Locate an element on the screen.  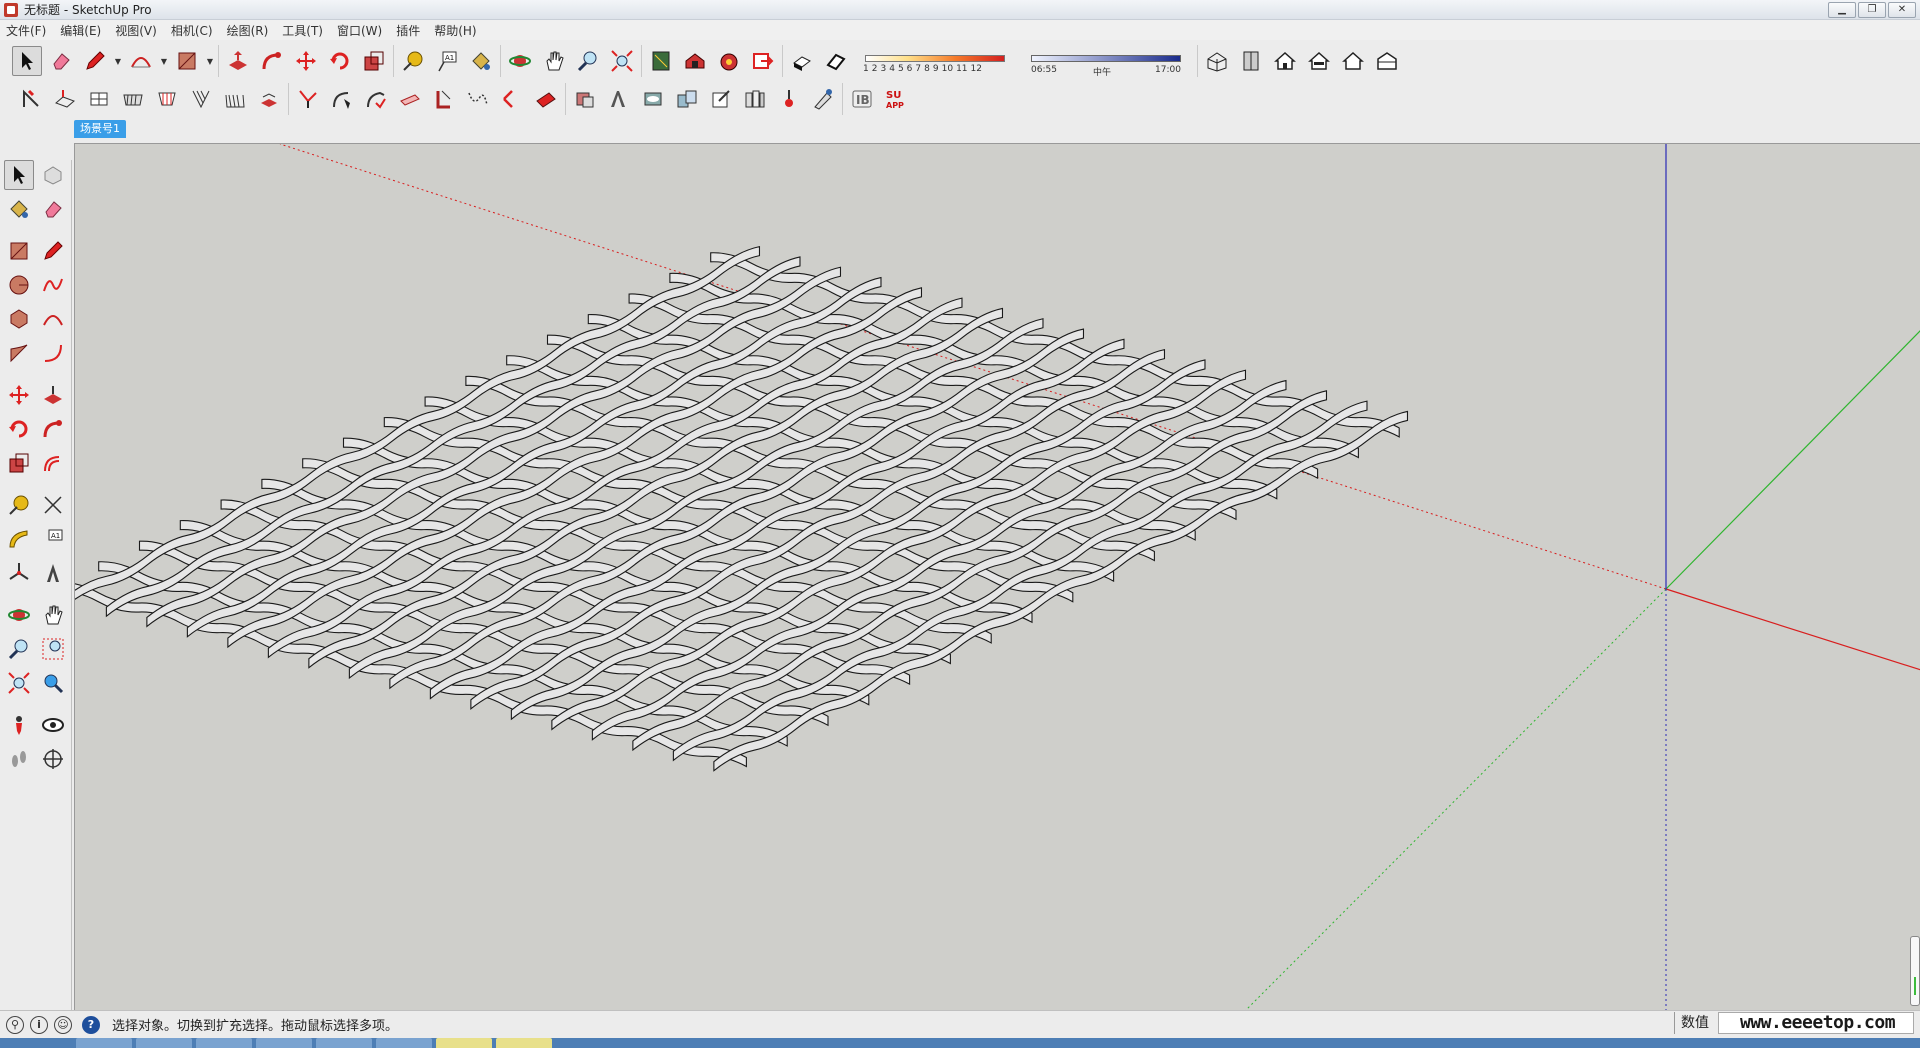
pencil-dropdown-icon: ▼ is located at coordinates (118, 61).